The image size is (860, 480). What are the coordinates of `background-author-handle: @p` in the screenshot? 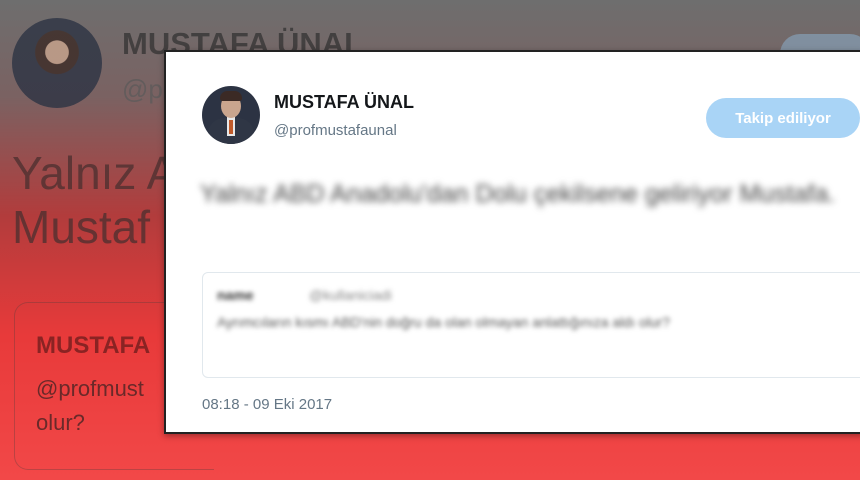 It's located at (142, 89).